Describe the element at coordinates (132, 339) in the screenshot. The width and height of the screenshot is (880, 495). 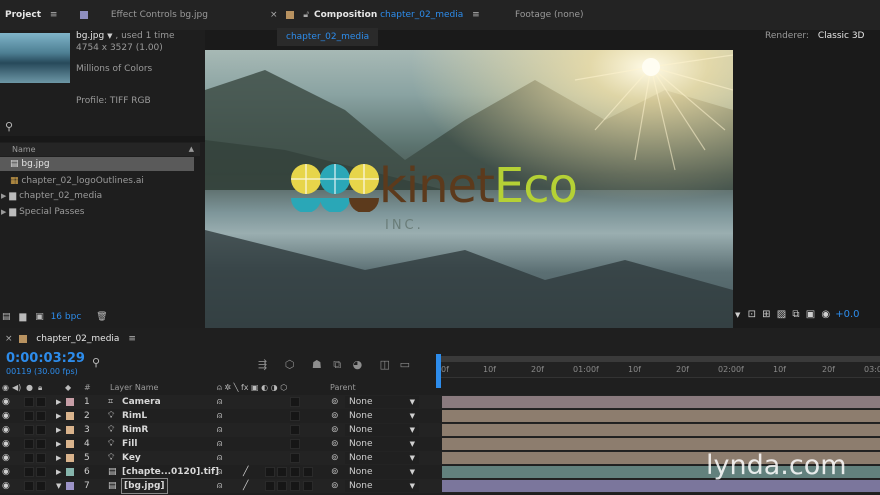
I see `timeline-menu-icon: ≡` at that location.